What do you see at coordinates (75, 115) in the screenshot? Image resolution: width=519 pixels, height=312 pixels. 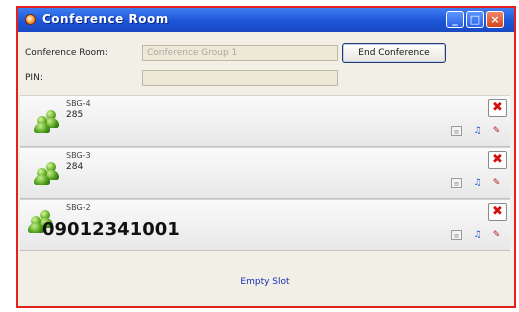 I see `participant-extension: 285` at bounding box center [75, 115].